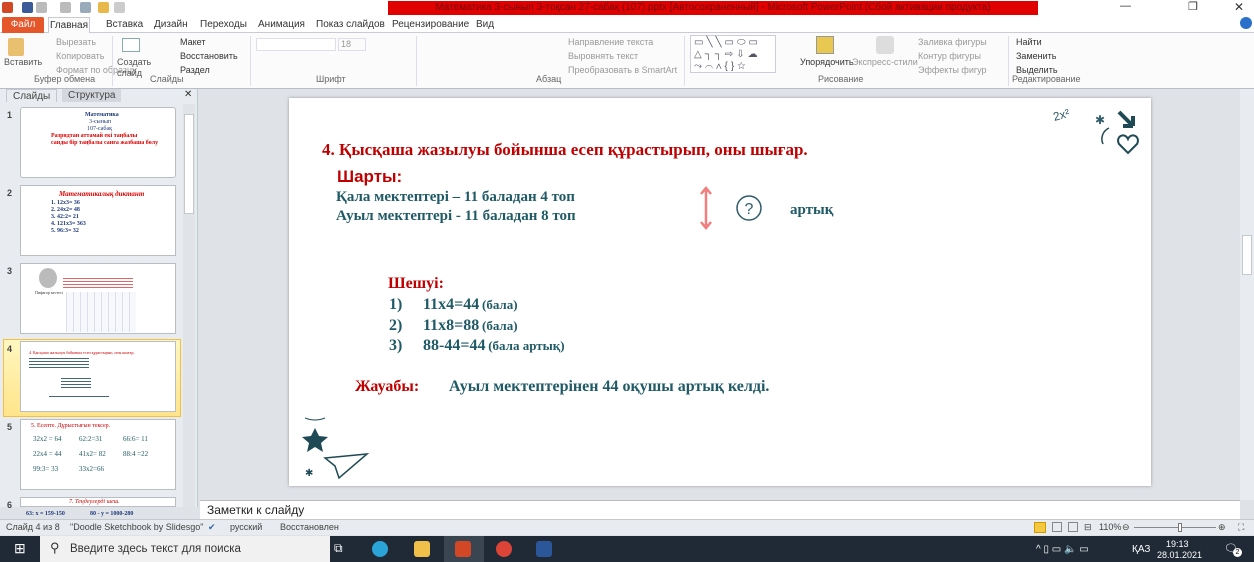  Describe the element at coordinates (733, 54) in the screenshot. I see `shapes-gallery: ▭╲╲▭⬭▭ △┐┐⇨⇩☁ ⤳⌒∧{}☆` at that location.